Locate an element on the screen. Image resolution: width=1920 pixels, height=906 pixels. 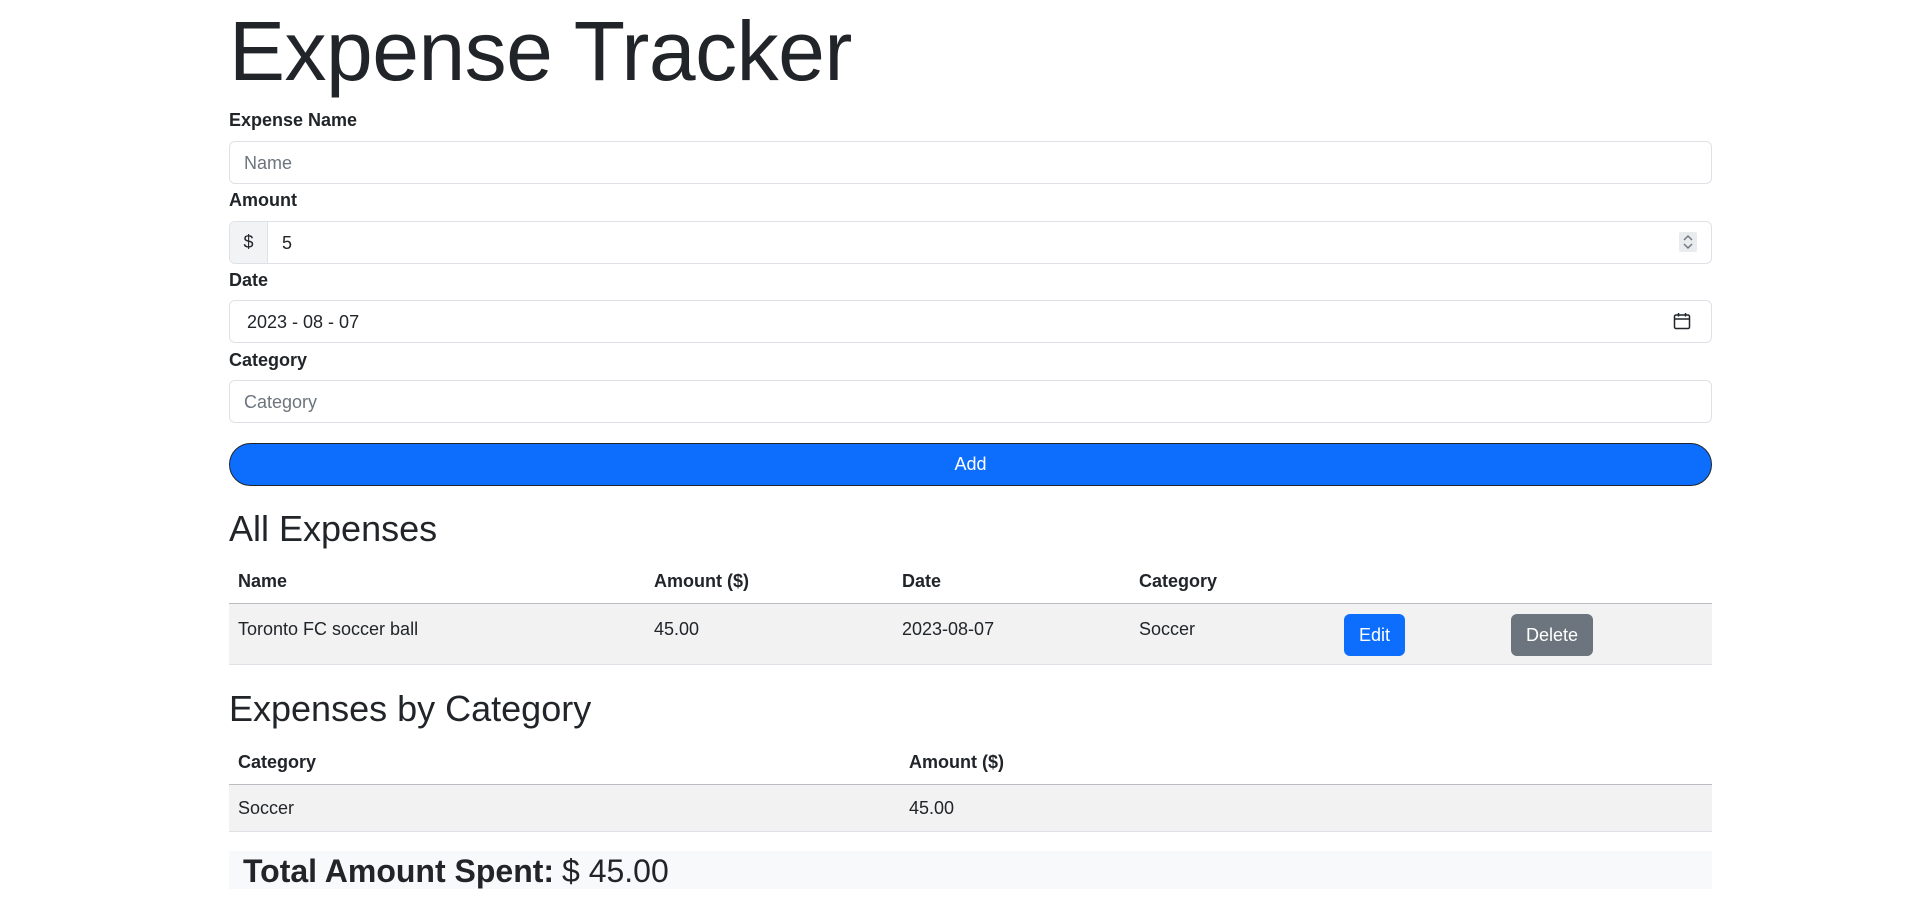
category-label: Category is located at coordinates (268, 360).